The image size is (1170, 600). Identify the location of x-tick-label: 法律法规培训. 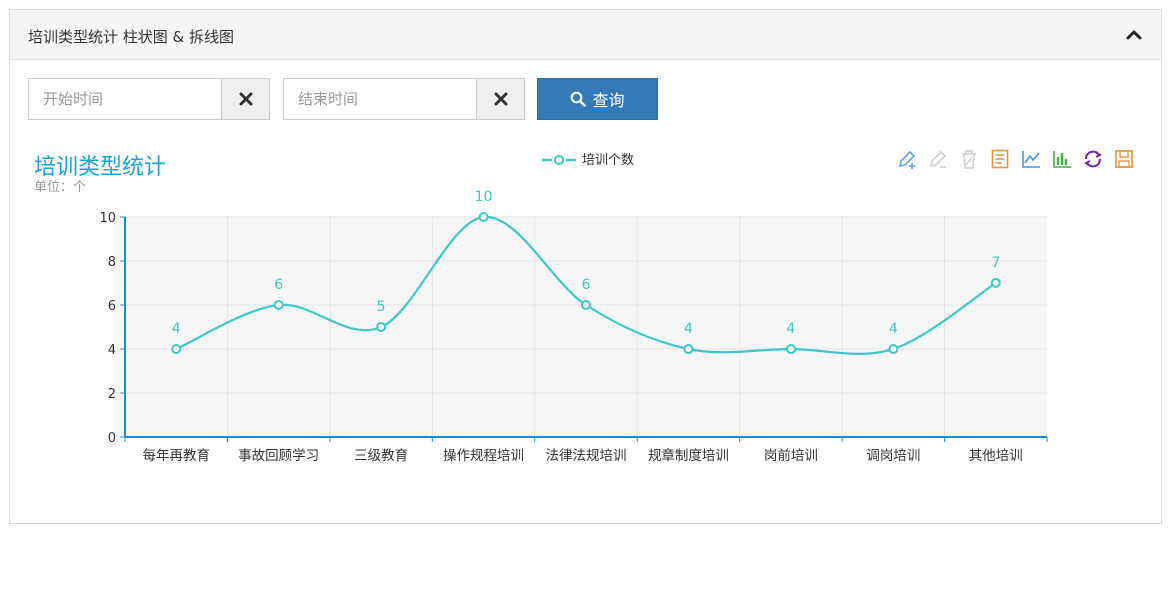
(586, 456).